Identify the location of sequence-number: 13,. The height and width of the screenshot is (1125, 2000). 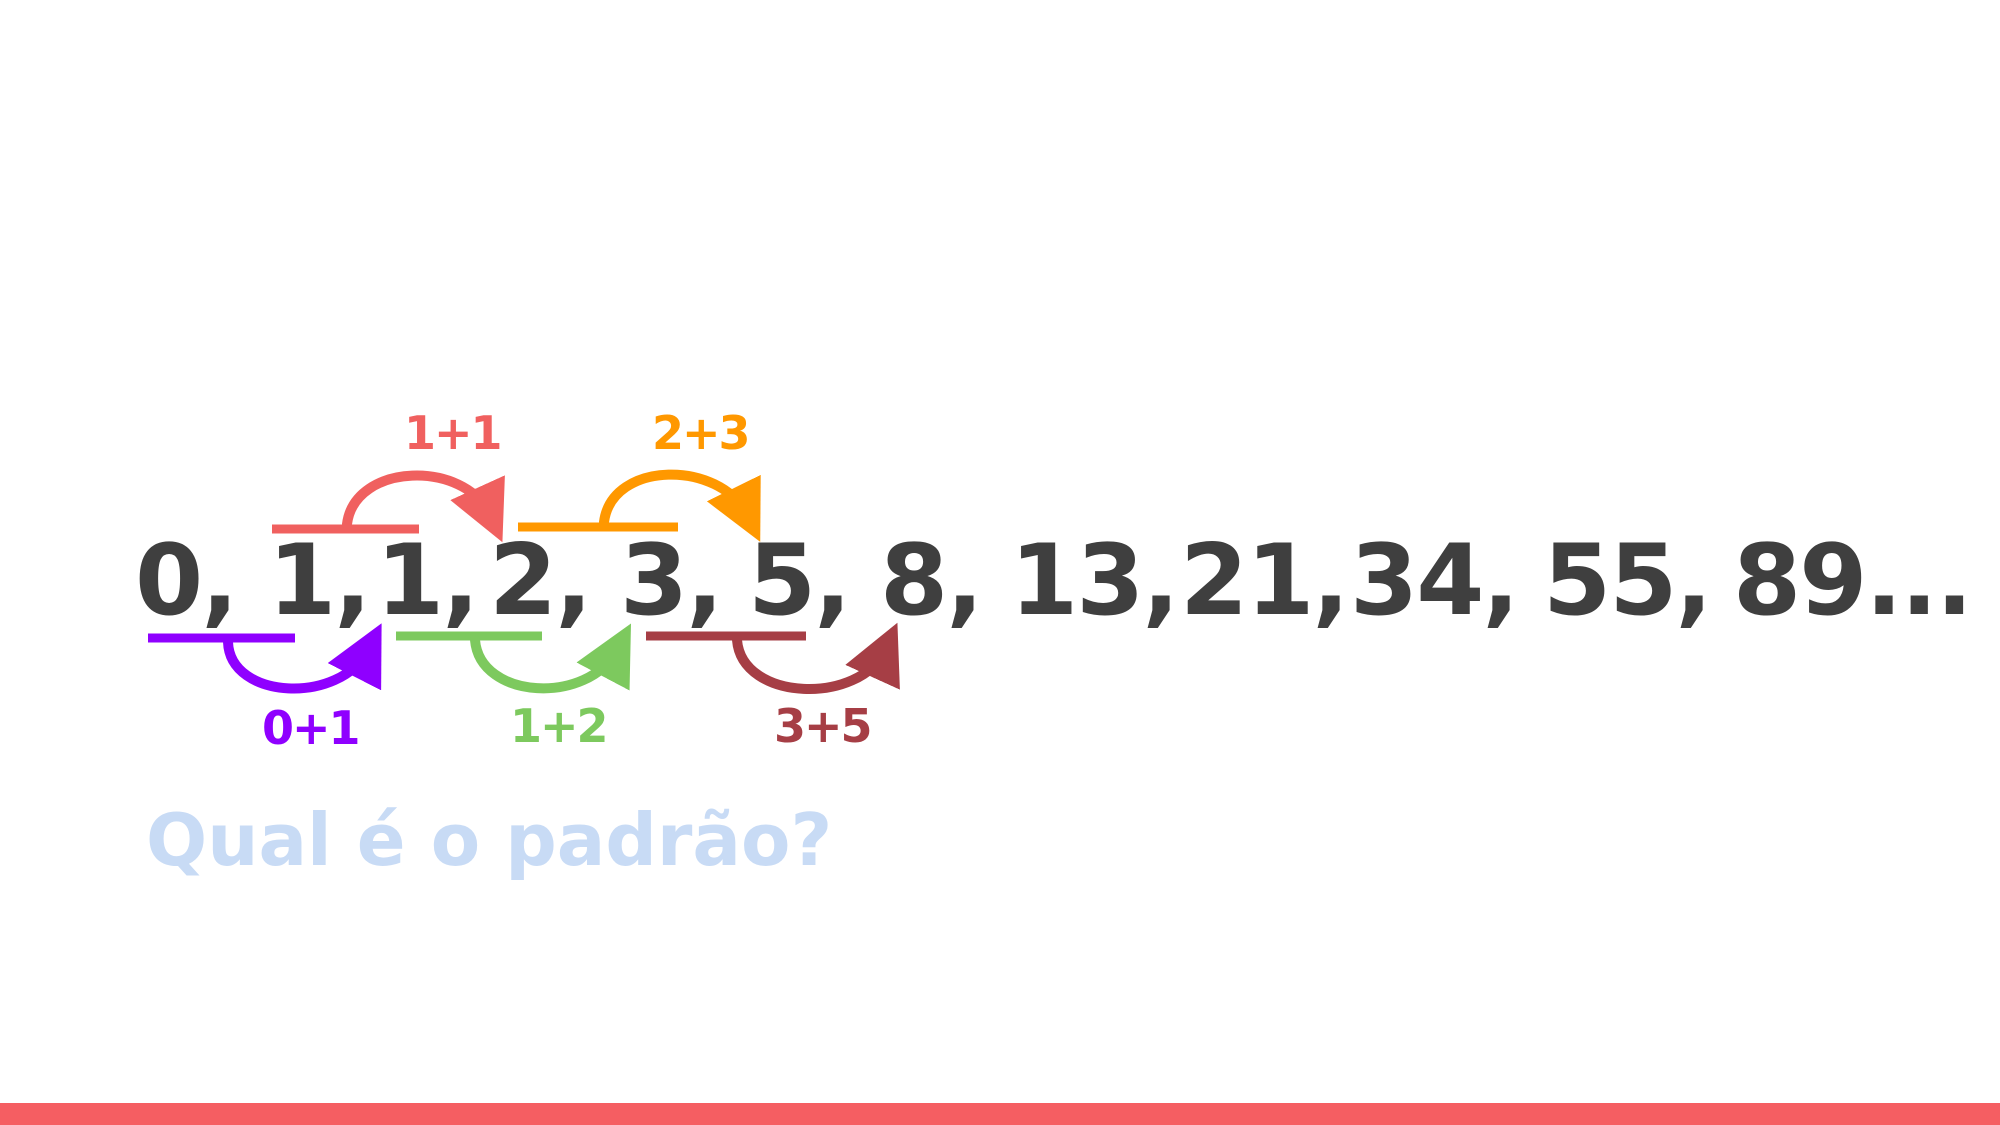
(1095, 581).